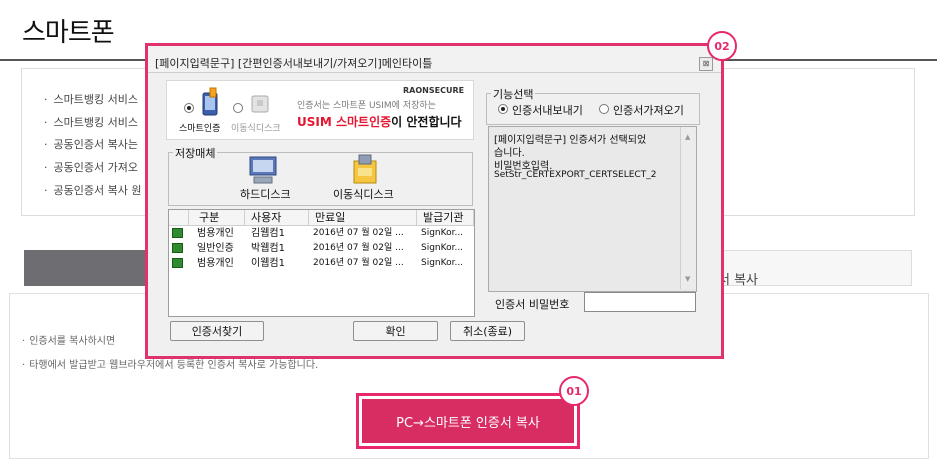 This screenshot has width=937, height=470. I want to click on column-header: 구분, so click(217, 217).